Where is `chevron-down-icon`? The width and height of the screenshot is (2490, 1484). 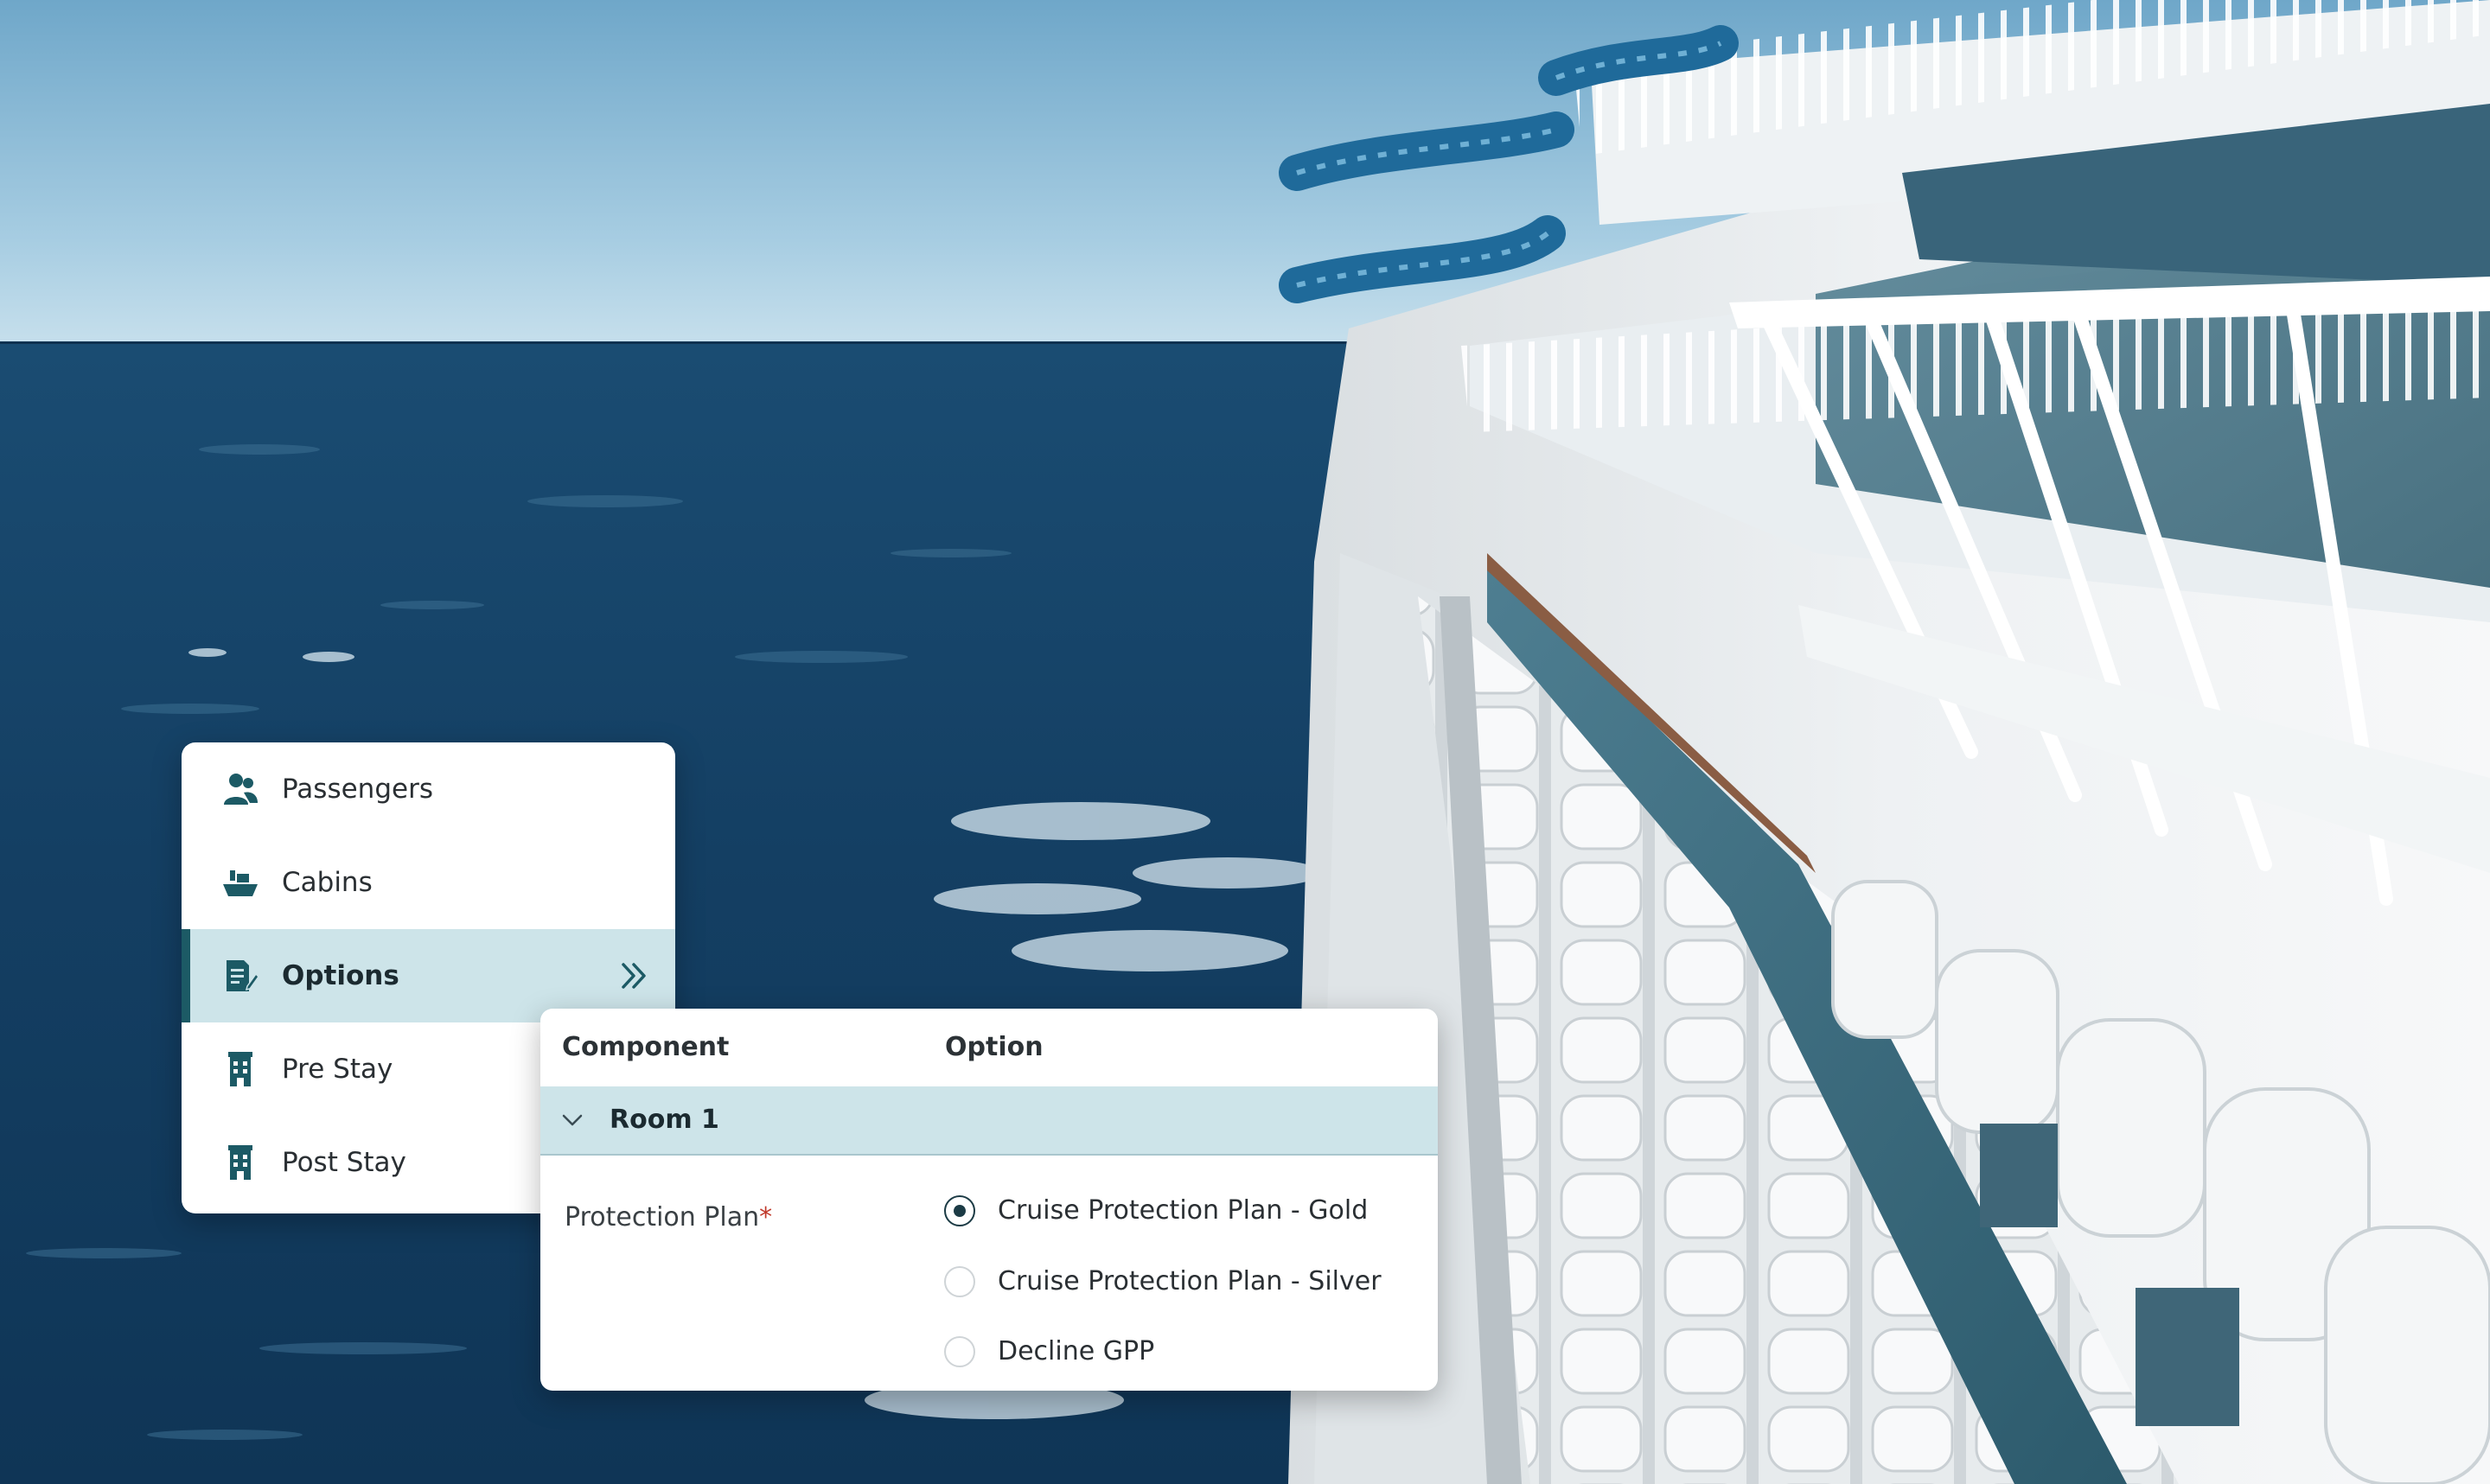
chevron-down-icon is located at coordinates (572, 1120).